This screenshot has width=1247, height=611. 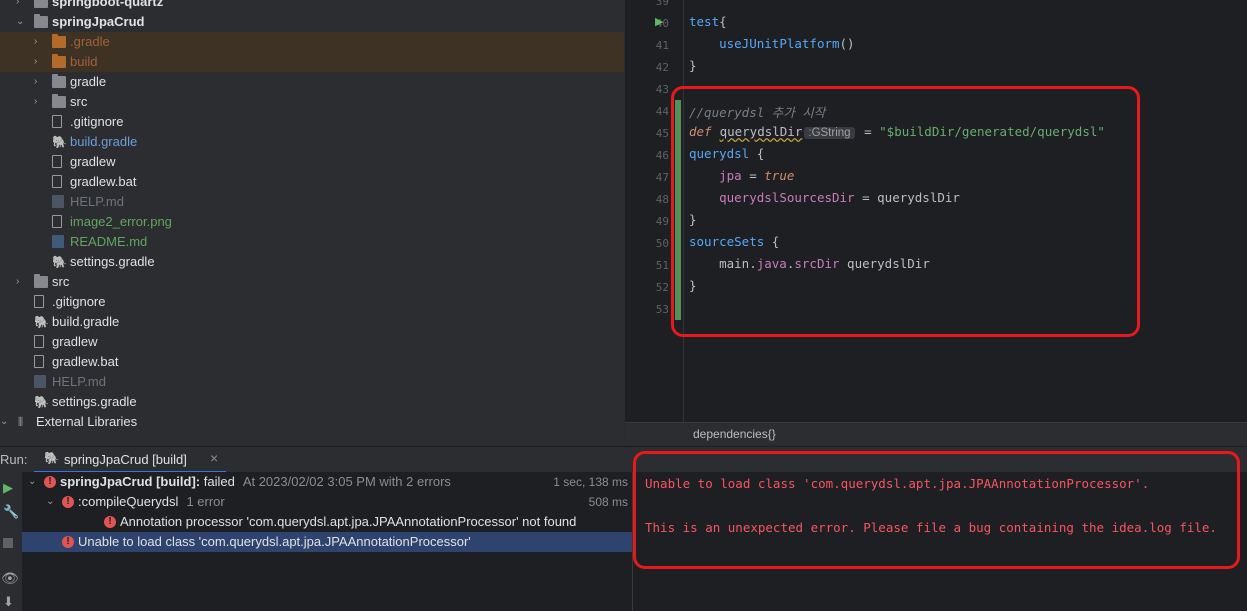 I want to click on breadcrumb: dependencies{}, so click(x=734, y=434).